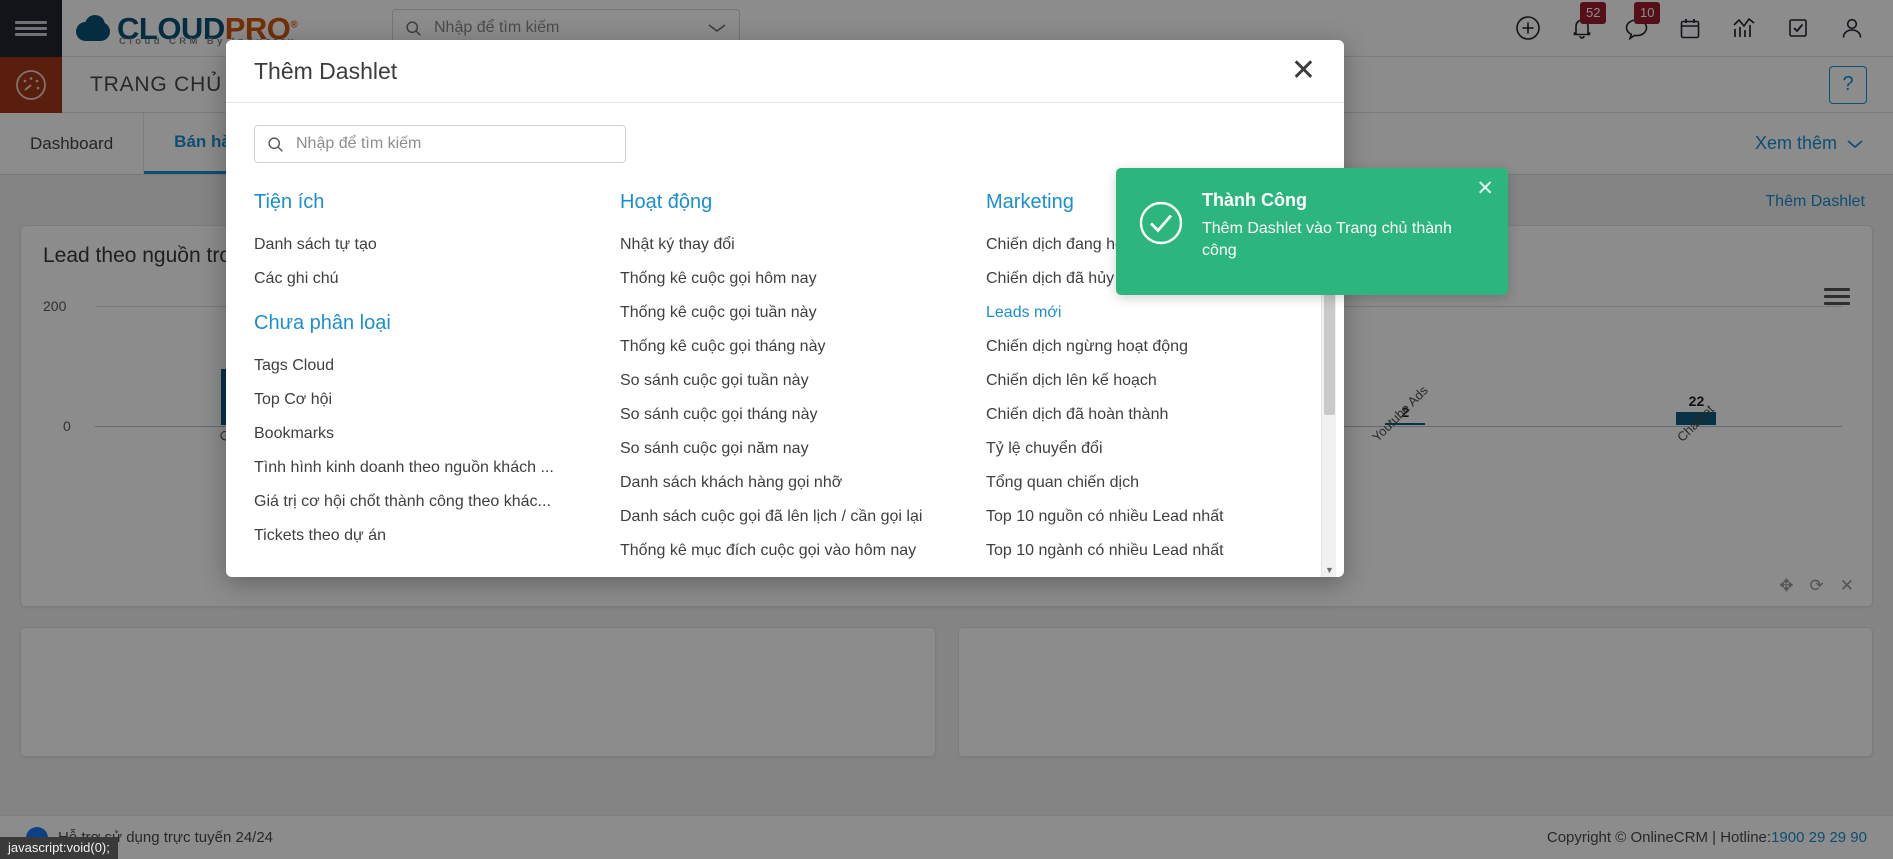 The width and height of the screenshot is (1893, 859). I want to click on dashlet-item: Danh sách tự tạo, so click(430, 245).